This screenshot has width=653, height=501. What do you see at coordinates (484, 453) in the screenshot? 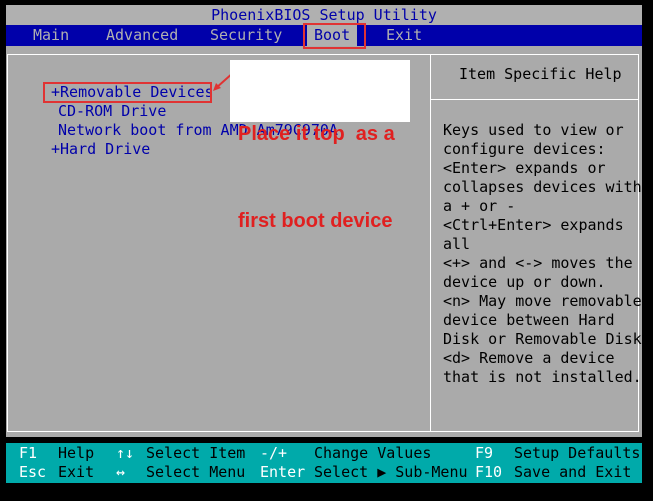
I see `key-f9: F9` at bounding box center [484, 453].